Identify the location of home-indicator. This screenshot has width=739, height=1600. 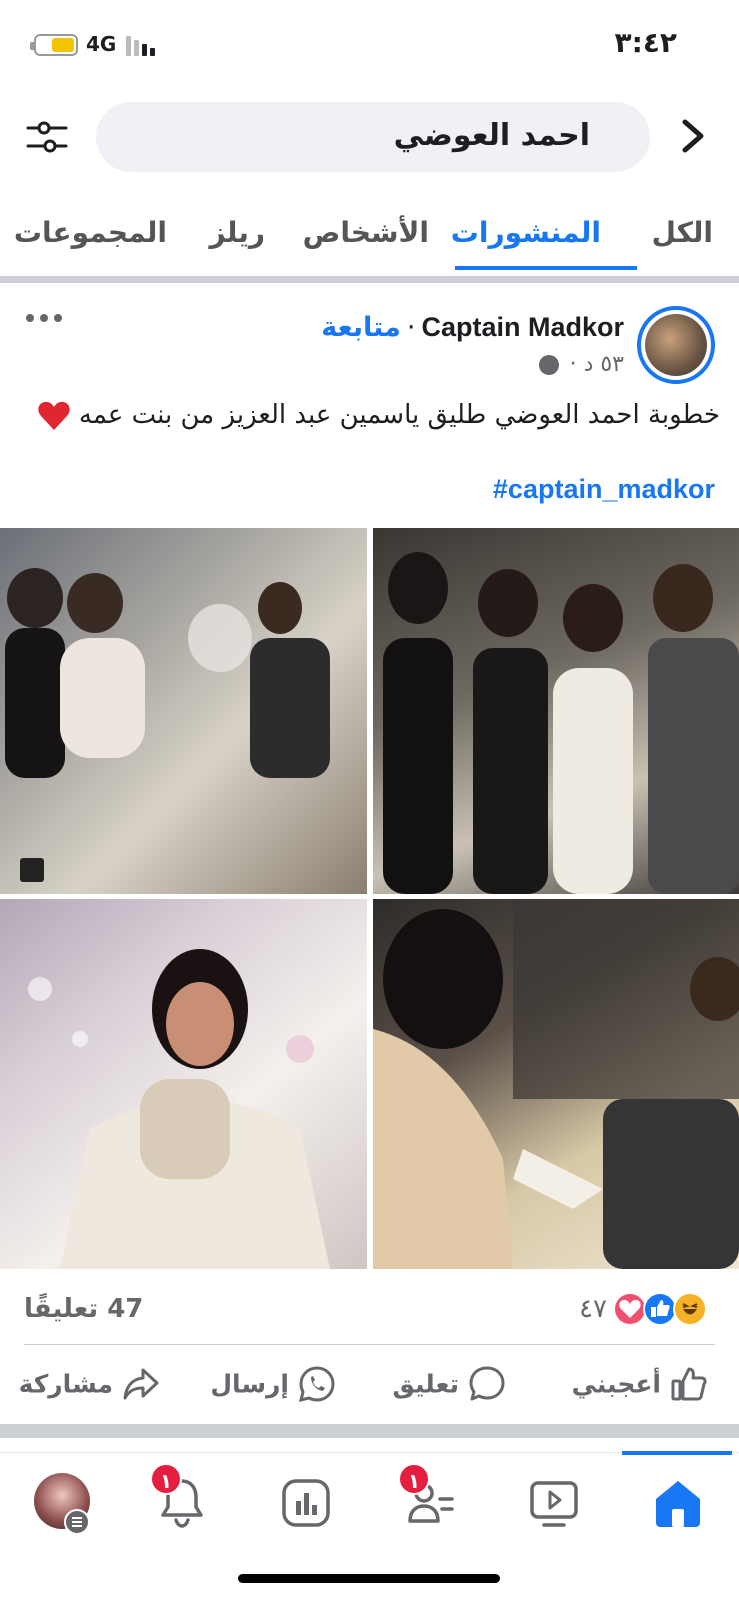
(369, 1578).